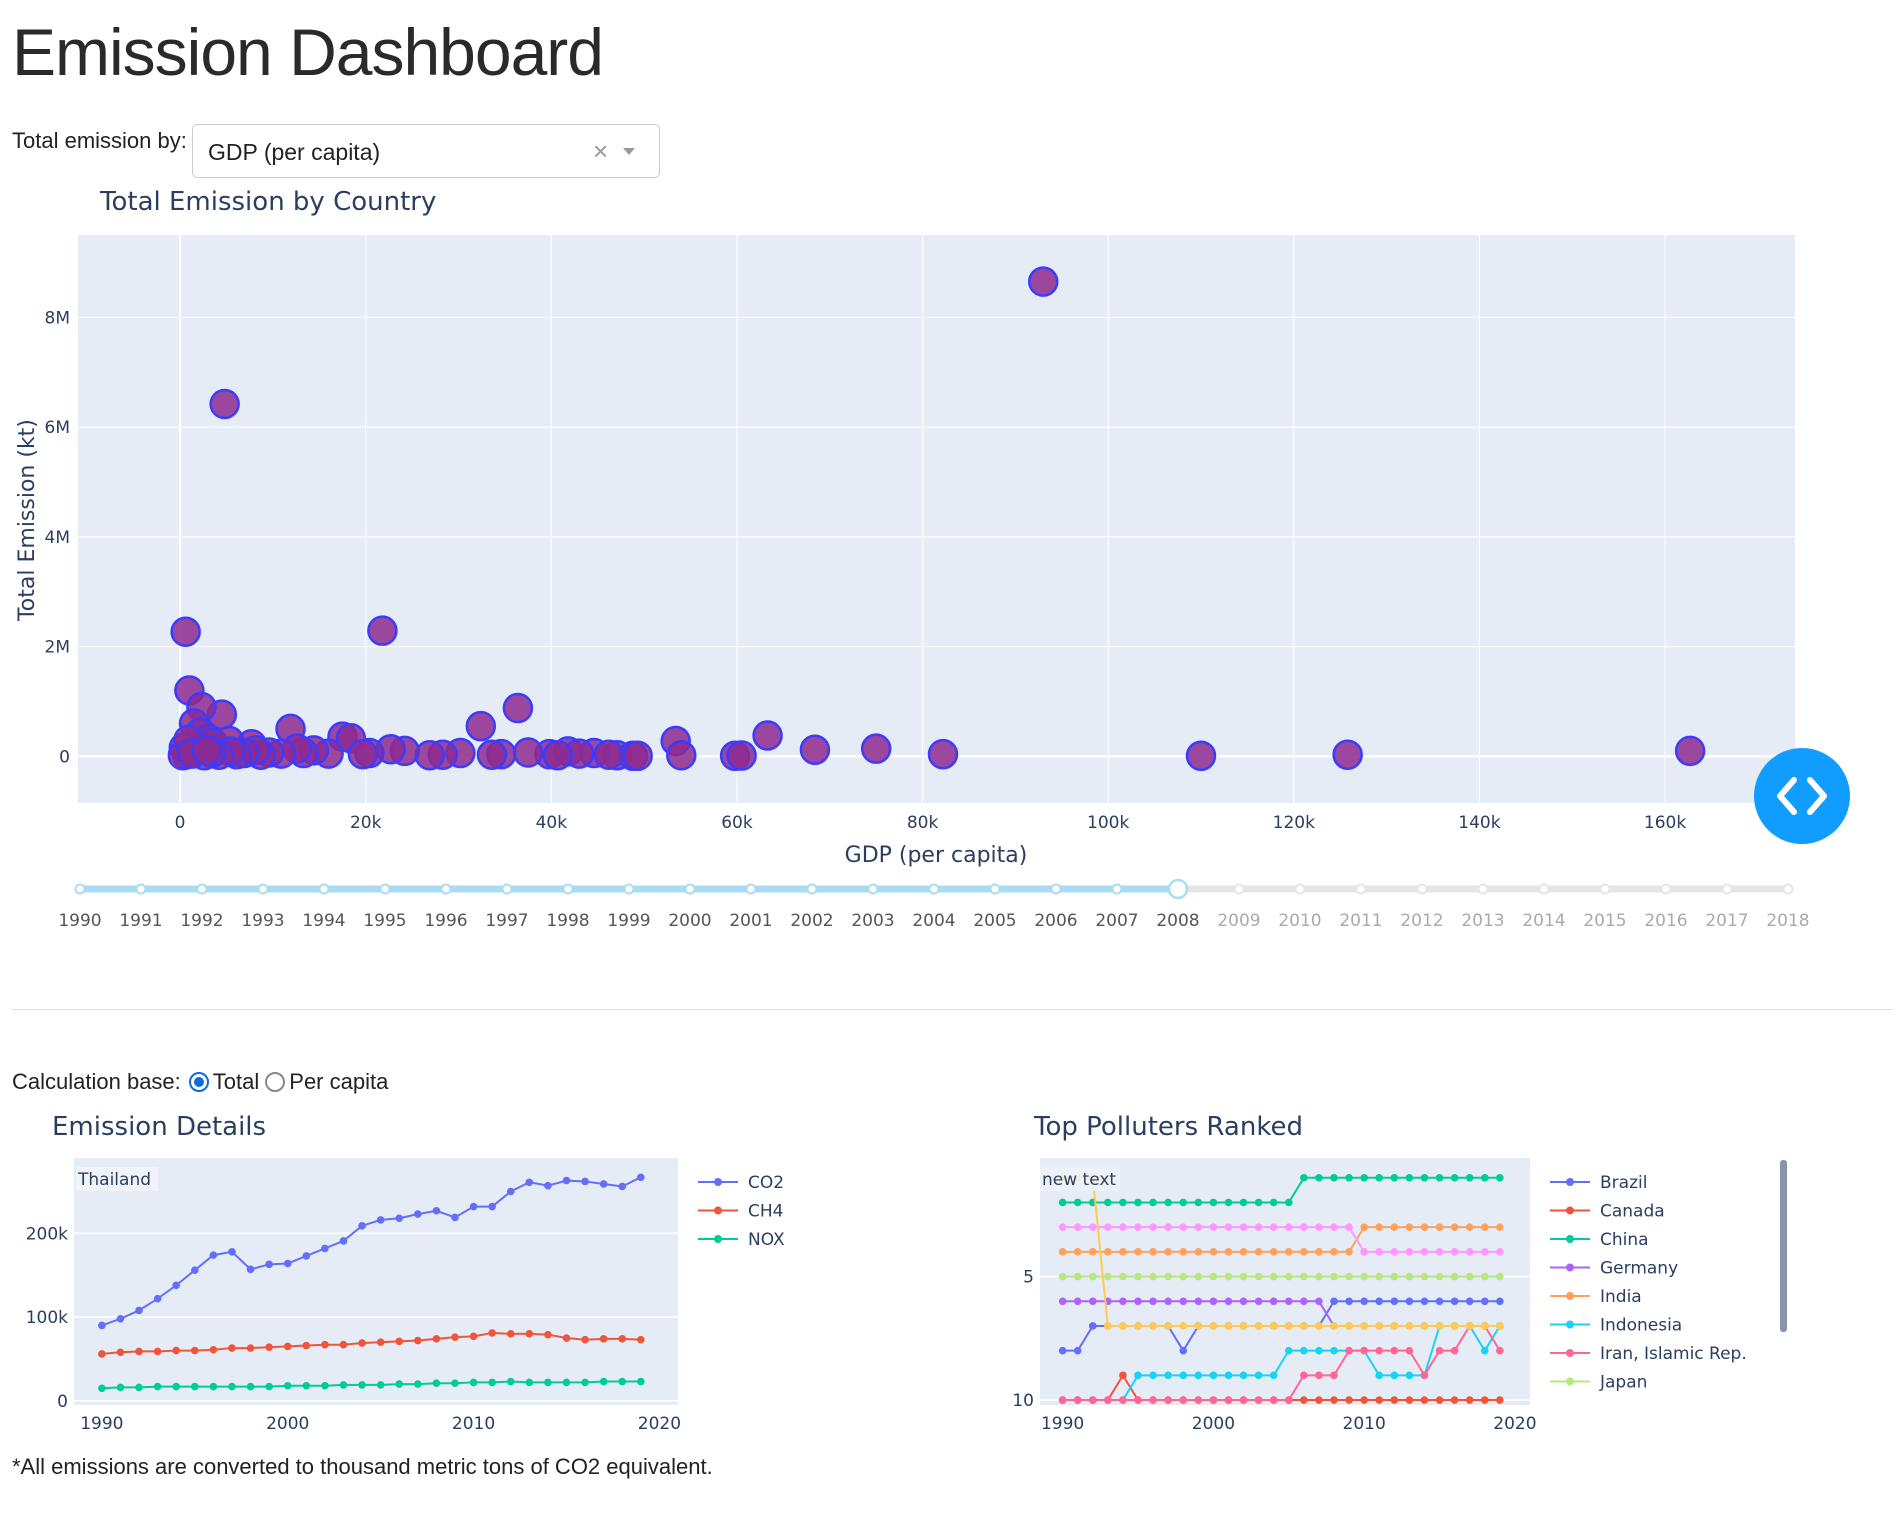  What do you see at coordinates (934, 889) in the screenshot?
I see `year-slider-track` at bounding box center [934, 889].